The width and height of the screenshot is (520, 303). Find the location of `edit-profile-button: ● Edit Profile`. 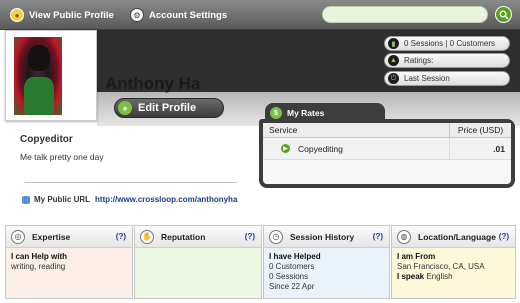

edit-profile-button: ● Edit Profile is located at coordinates (169, 108).